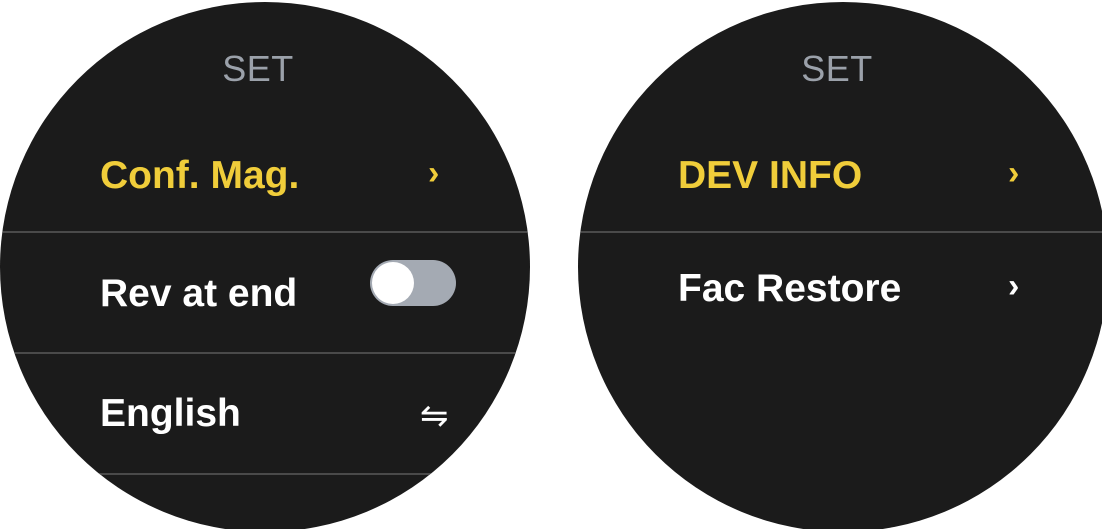  What do you see at coordinates (265, 420) in the screenshot?
I see `menu-item-language: English ⇋` at bounding box center [265, 420].